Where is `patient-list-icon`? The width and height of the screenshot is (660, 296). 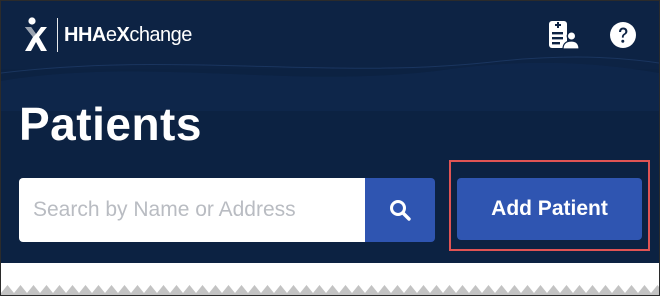
patient-list-icon is located at coordinates (564, 35).